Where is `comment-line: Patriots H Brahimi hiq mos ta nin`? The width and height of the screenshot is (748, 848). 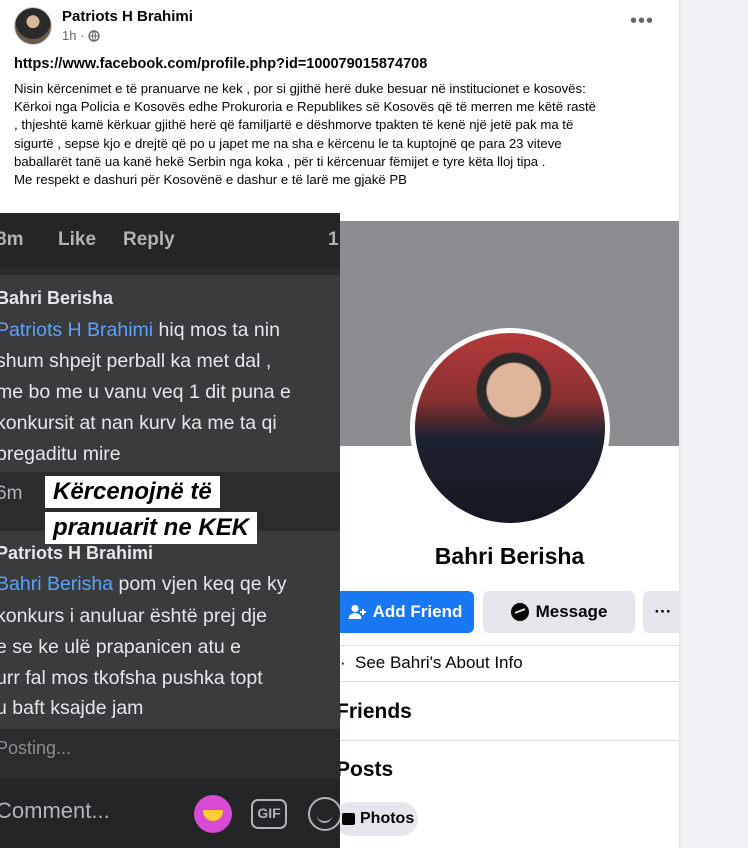
comment-line: Patriots H Brahimi hiq mos ta nin is located at coordinates (140, 330).